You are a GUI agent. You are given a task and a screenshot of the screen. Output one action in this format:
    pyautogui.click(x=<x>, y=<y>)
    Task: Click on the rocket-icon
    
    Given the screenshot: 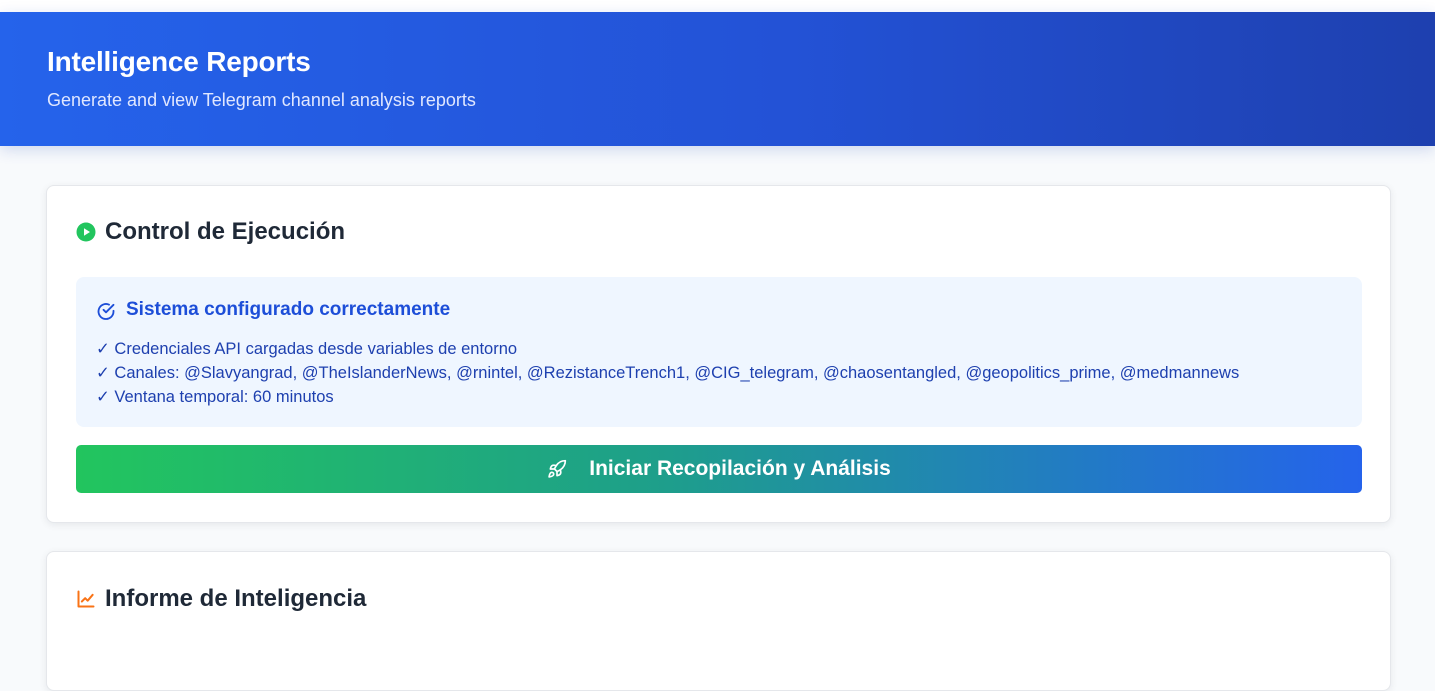 What is the action you would take?
    pyautogui.click(x=557, y=469)
    